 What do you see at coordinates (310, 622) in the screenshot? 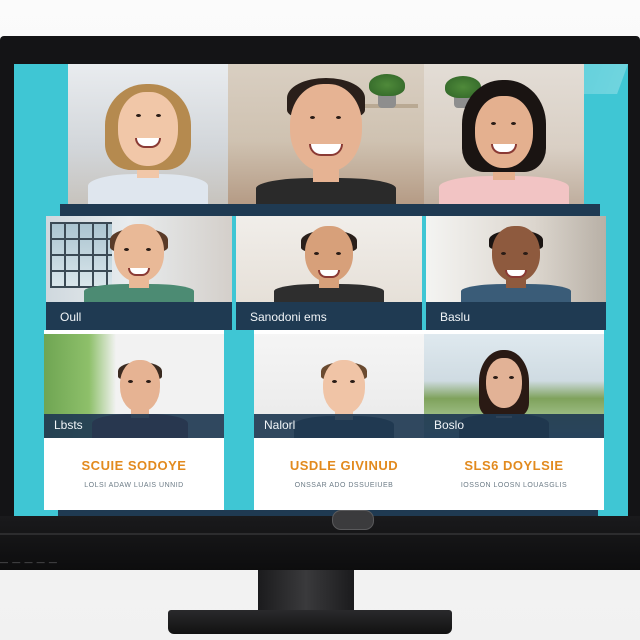
I see `monitor-stand-base` at bounding box center [310, 622].